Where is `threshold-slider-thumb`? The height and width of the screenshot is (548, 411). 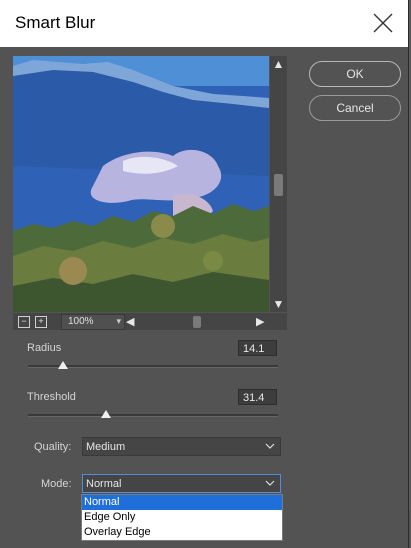 threshold-slider-thumb is located at coordinates (105, 414).